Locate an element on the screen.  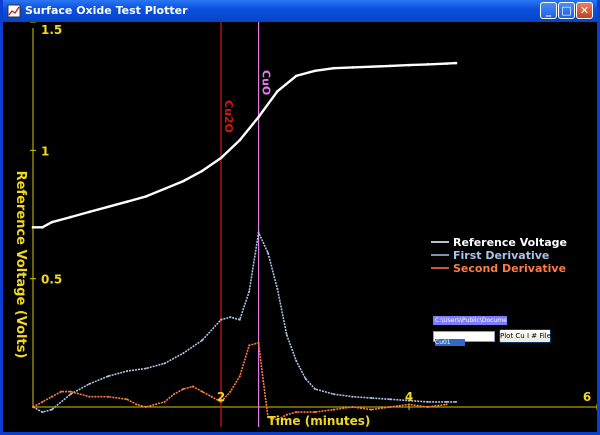
y-axis-label: Reference Voltage (Volts) is located at coordinates (20, 265).